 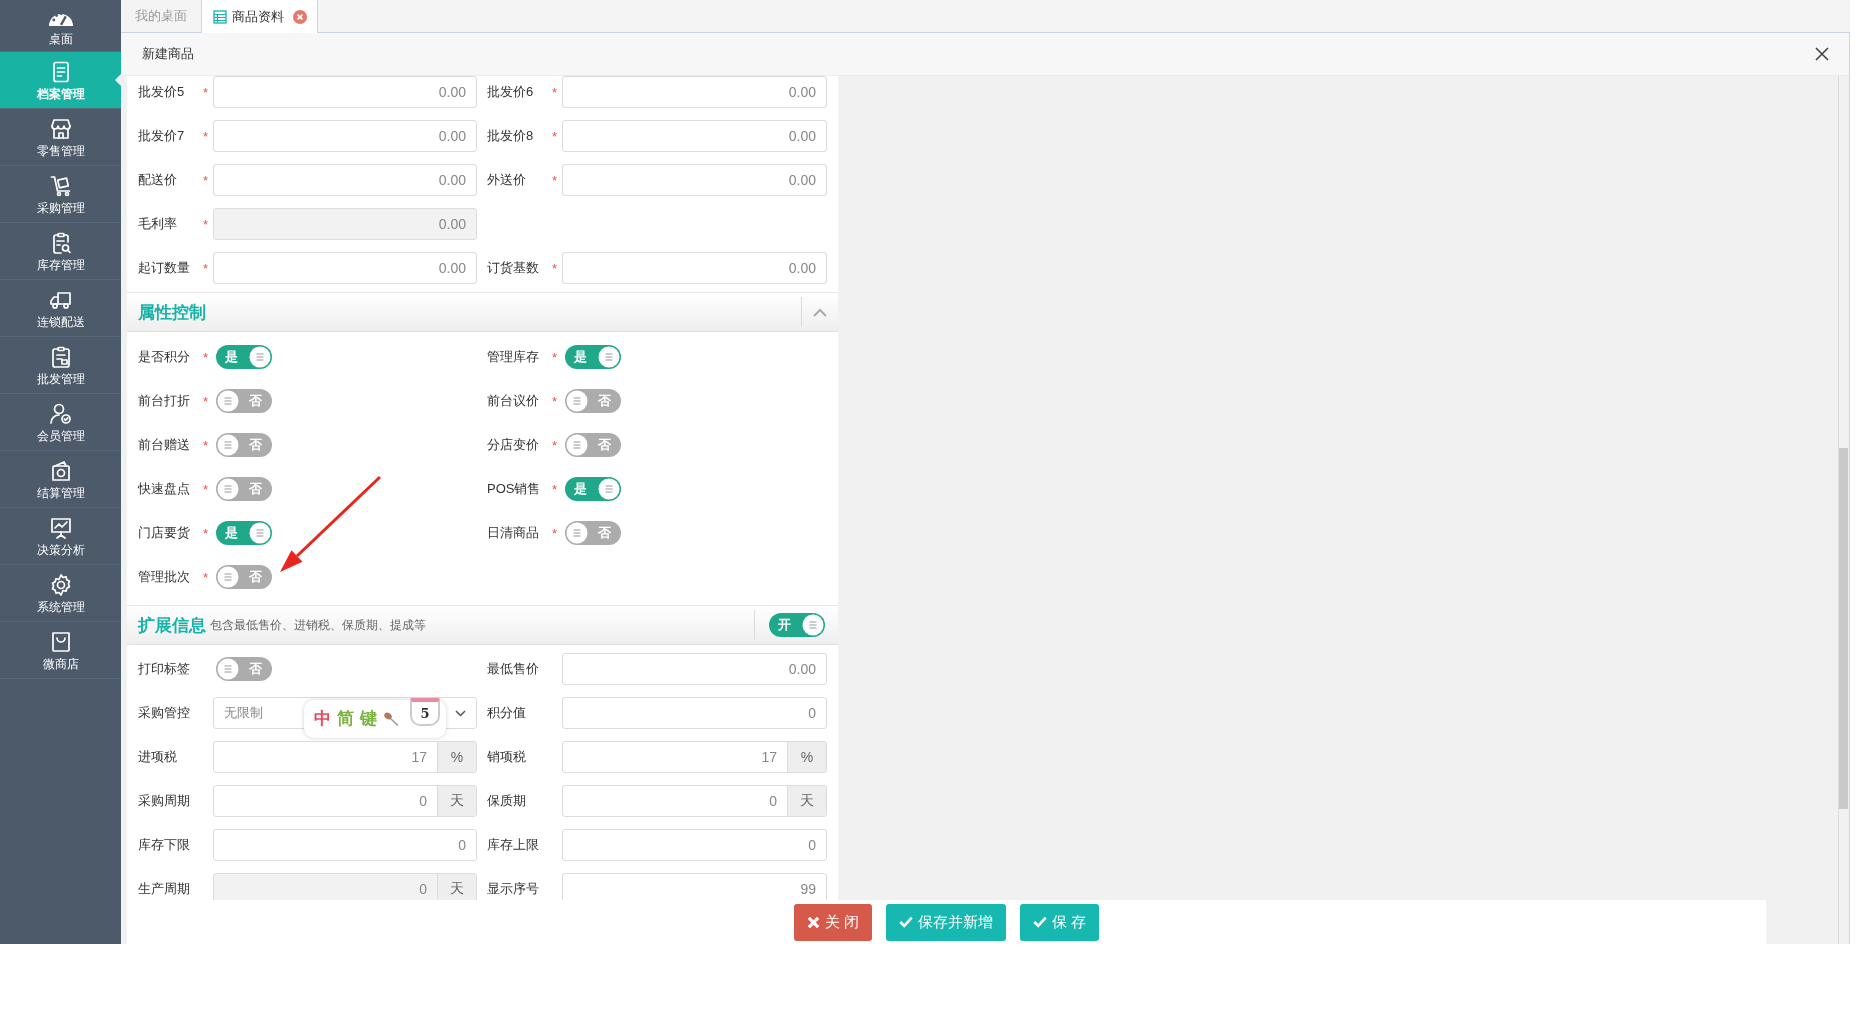 I want to click on field-label: 日清商品, so click(x=513, y=533).